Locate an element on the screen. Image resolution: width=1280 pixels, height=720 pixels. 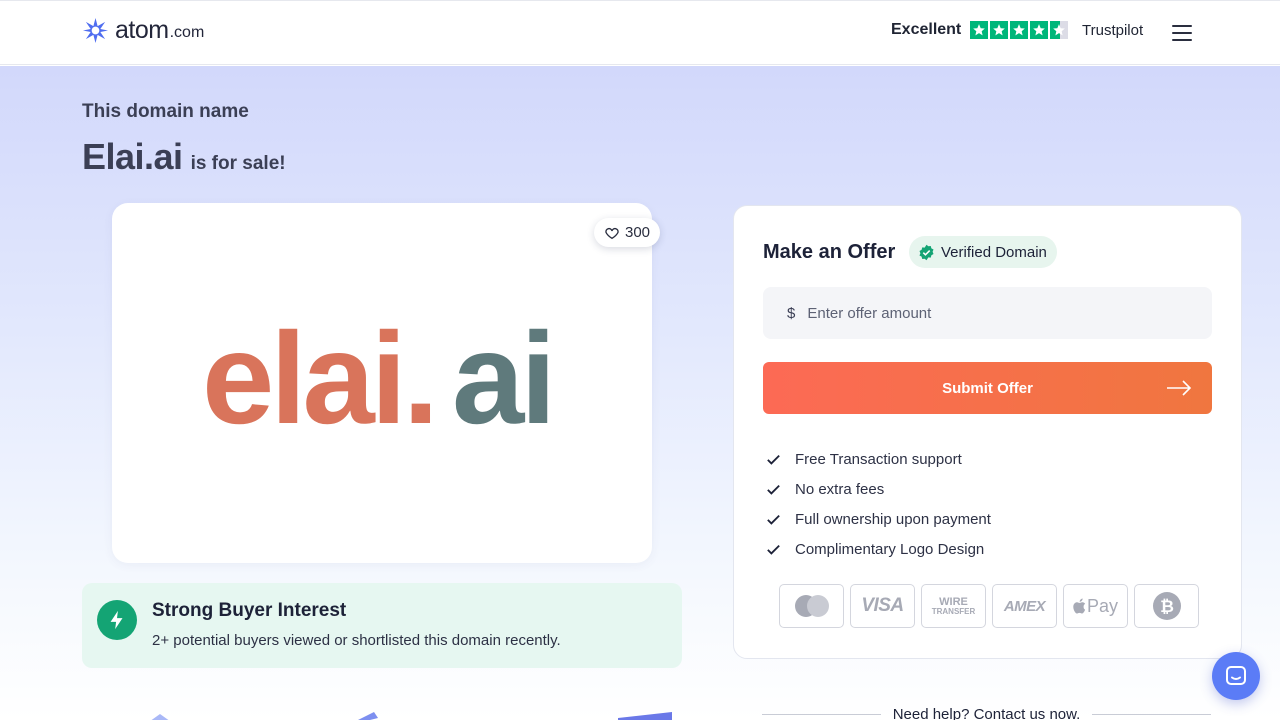
list-item: Complimentary Logo Design is located at coordinates (878, 549).